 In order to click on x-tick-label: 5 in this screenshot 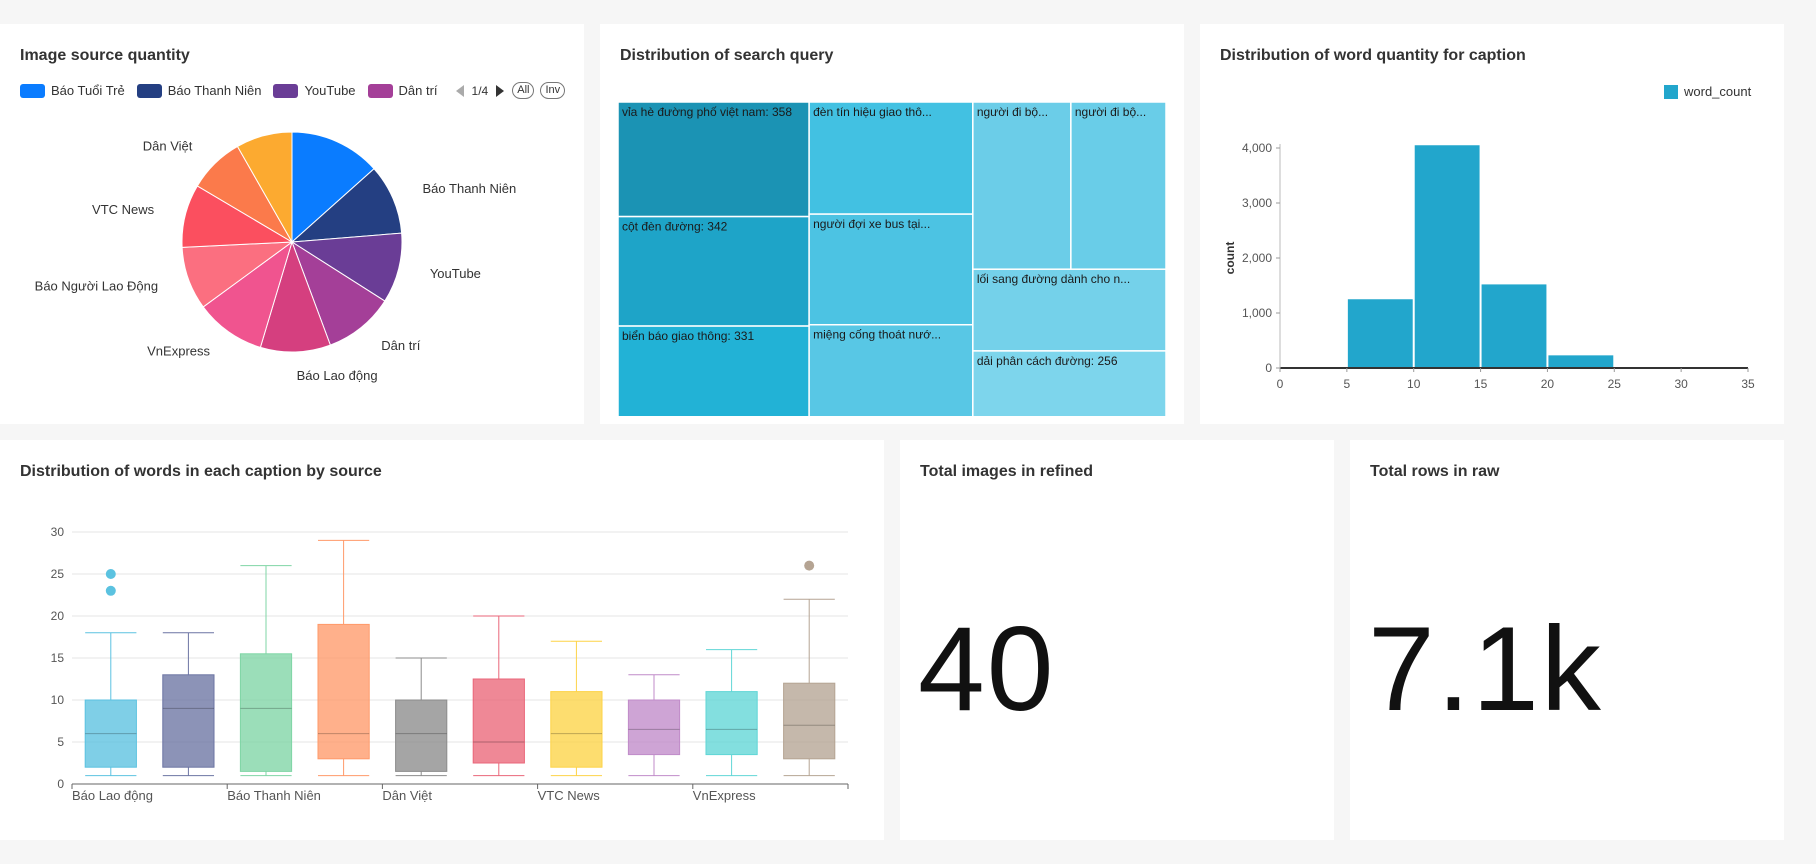, I will do `click(1347, 384)`.